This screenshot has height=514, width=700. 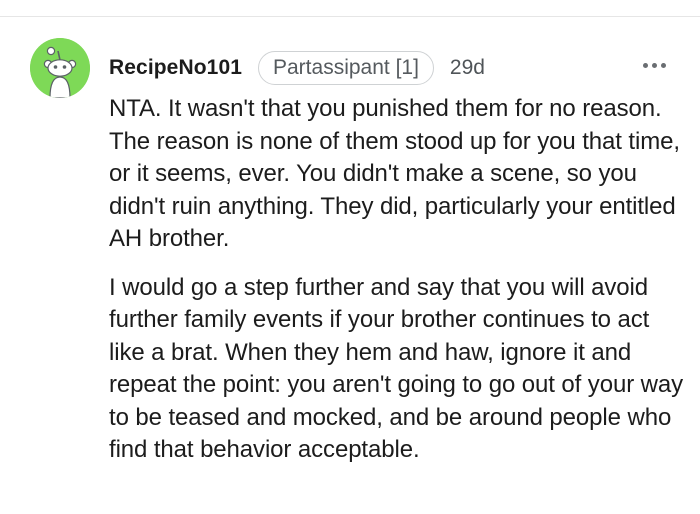 I want to click on avatar, so click(x=60, y=68).